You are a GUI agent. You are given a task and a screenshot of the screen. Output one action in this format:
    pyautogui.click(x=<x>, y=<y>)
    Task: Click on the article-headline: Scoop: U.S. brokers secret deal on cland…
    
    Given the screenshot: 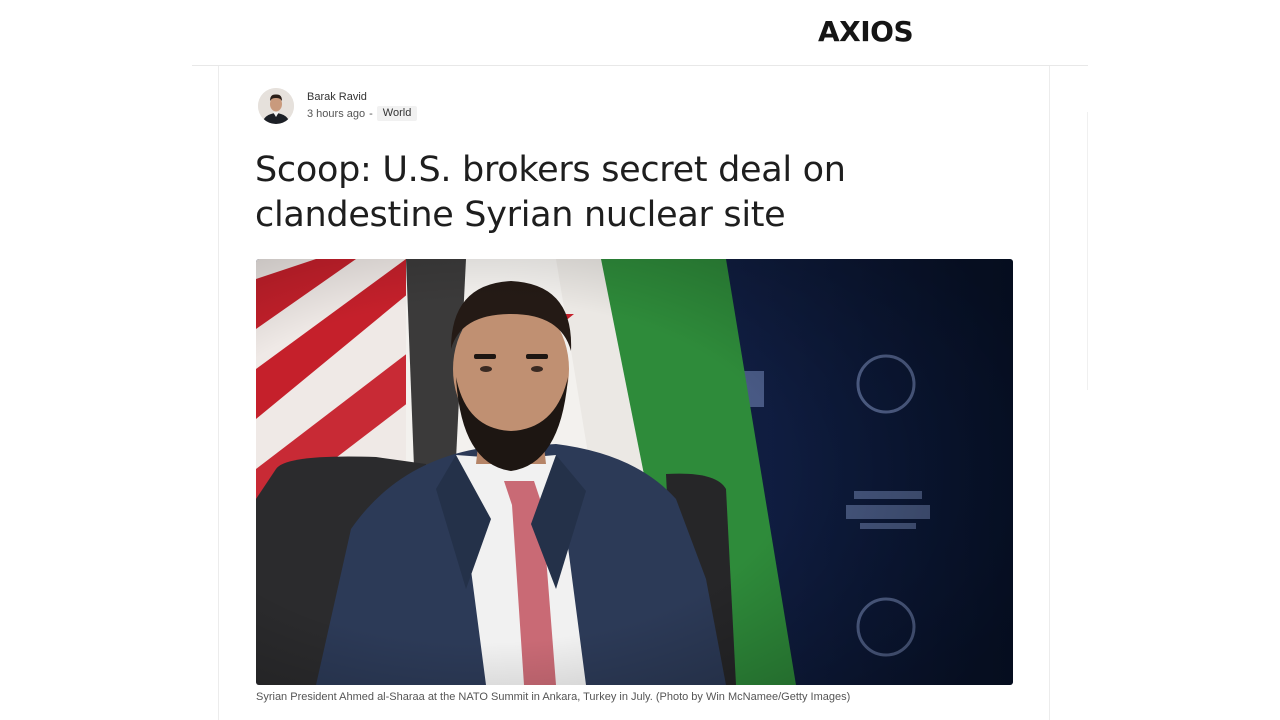 What is the action you would take?
    pyautogui.click(x=550, y=192)
    